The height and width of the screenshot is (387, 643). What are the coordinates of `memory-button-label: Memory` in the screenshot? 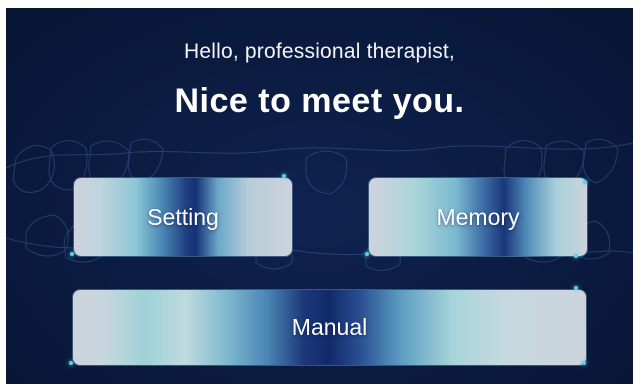 It's located at (478, 216).